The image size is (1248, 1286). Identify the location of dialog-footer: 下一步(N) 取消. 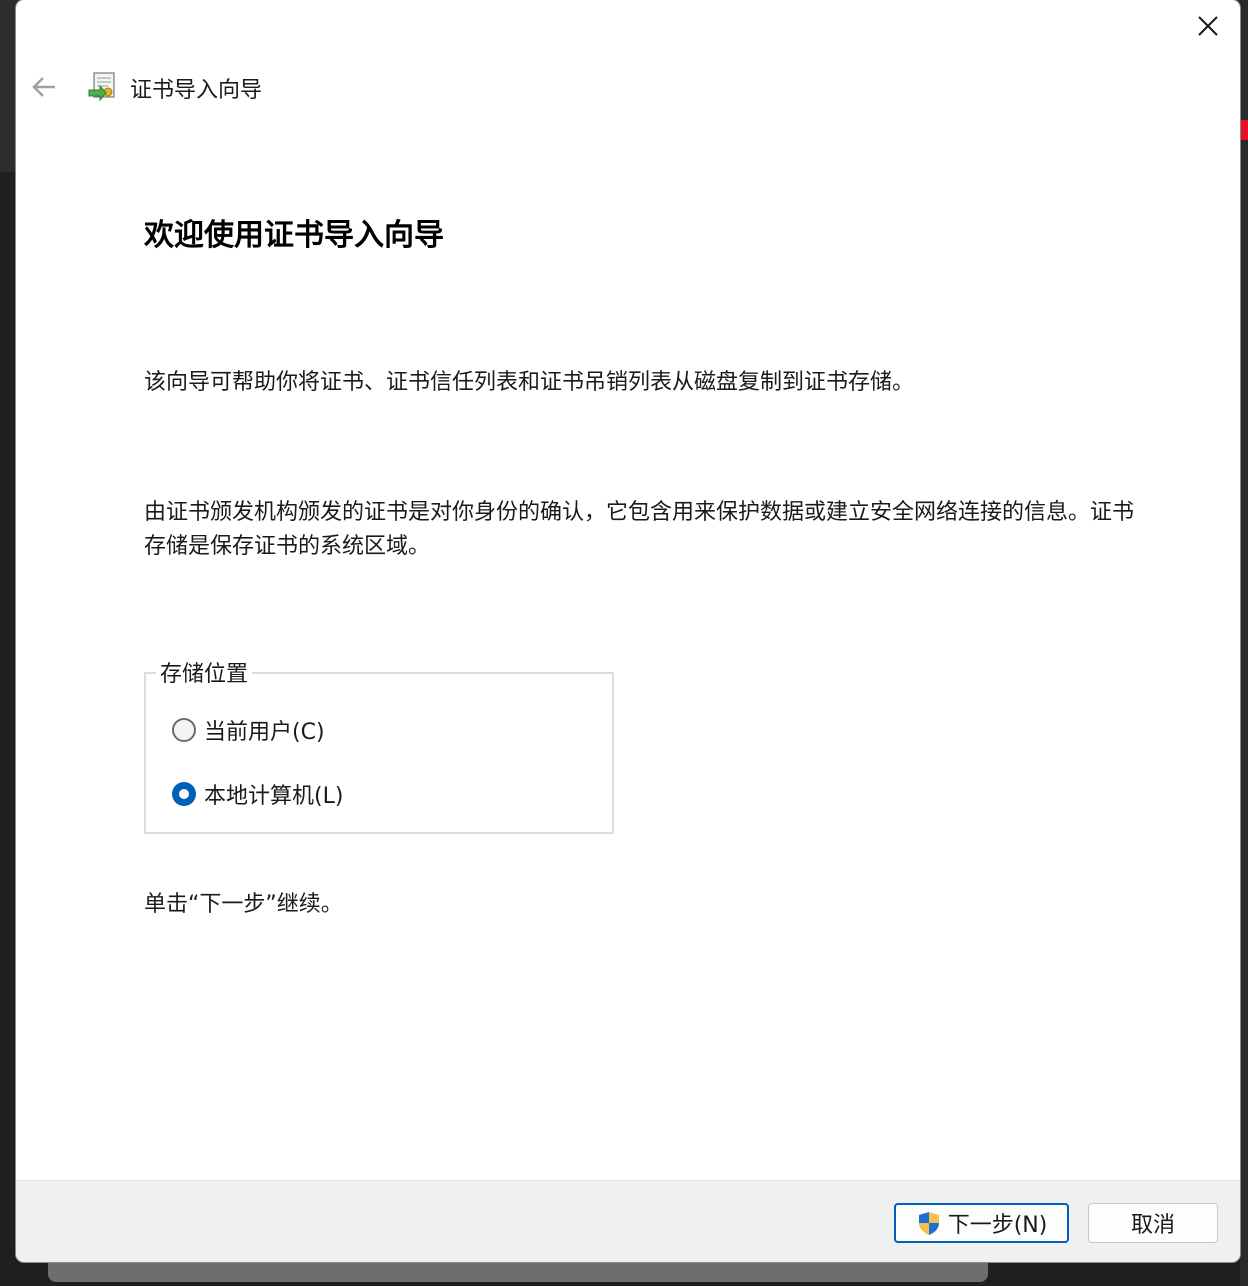
(628, 1221).